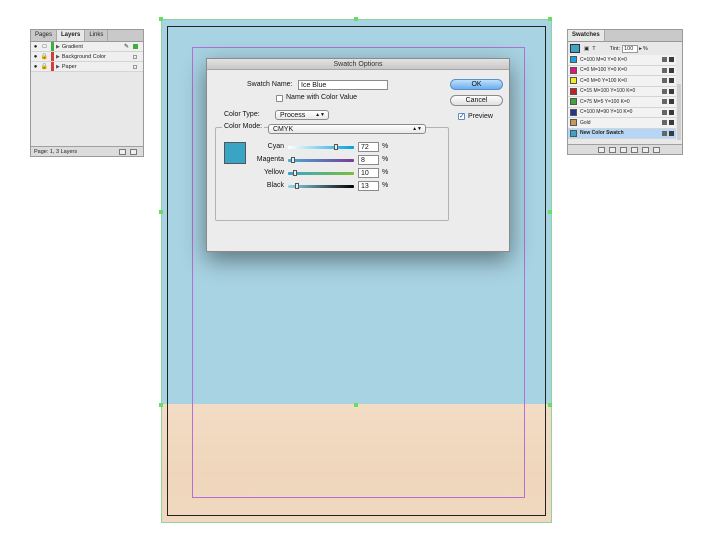 This screenshot has width=720, height=553. What do you see at coordinates (279, 98) in the screenshot?
I see `name-with-color-value-checkbox` at bounding box center [279, 98].